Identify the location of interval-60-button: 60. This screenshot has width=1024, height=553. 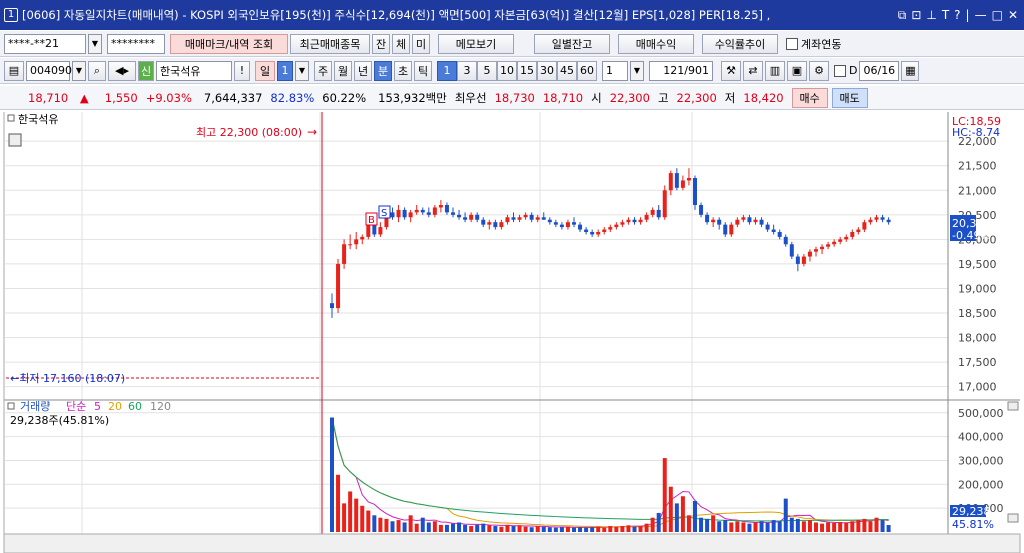
(587, 70).